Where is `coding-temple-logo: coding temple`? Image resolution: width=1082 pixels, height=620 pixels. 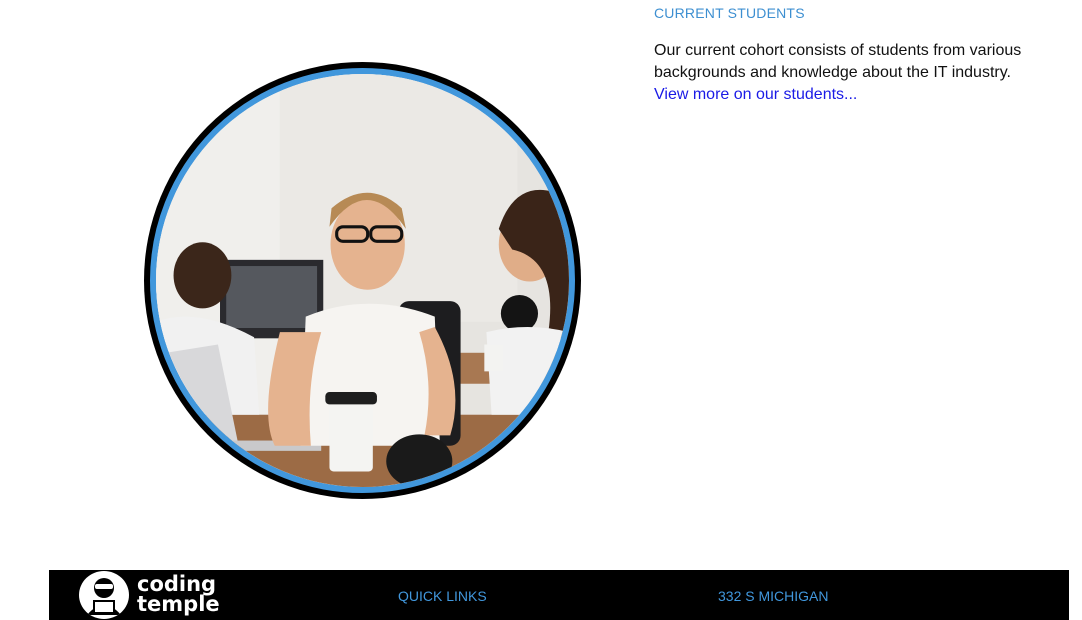 coding-temple-logo: coding temple is located at coordinates (154, 595).